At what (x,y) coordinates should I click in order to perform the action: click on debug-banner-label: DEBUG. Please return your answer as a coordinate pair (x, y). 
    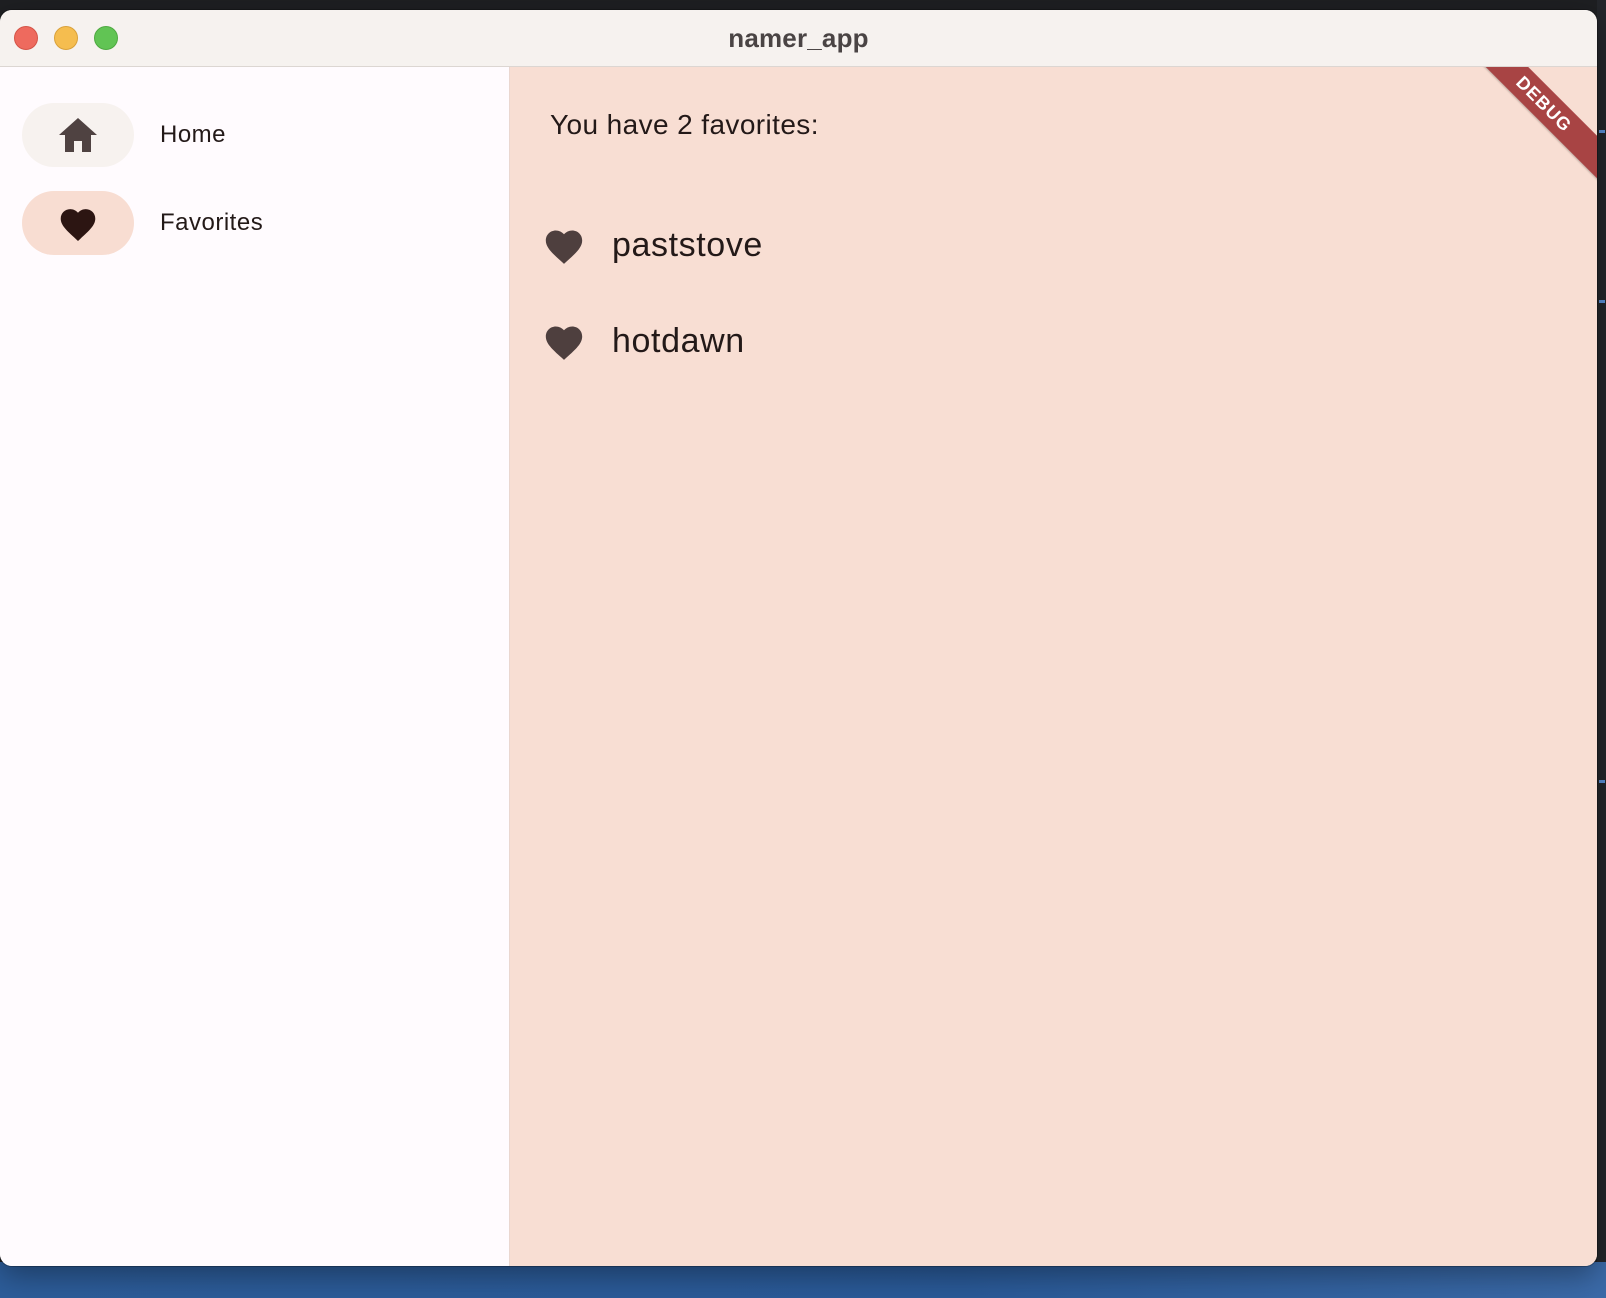
    Looking at the image, I should click on (1544, 103).